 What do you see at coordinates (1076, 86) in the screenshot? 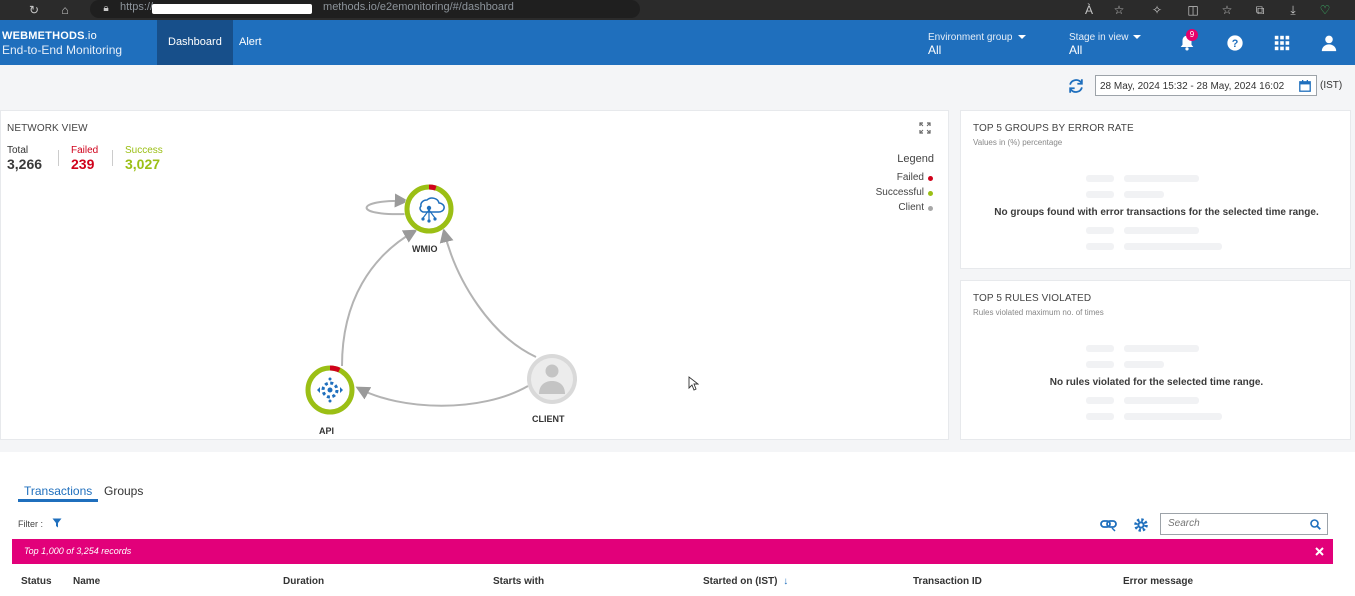
I see `refresh-icon` at bounding box center [1076, 86].